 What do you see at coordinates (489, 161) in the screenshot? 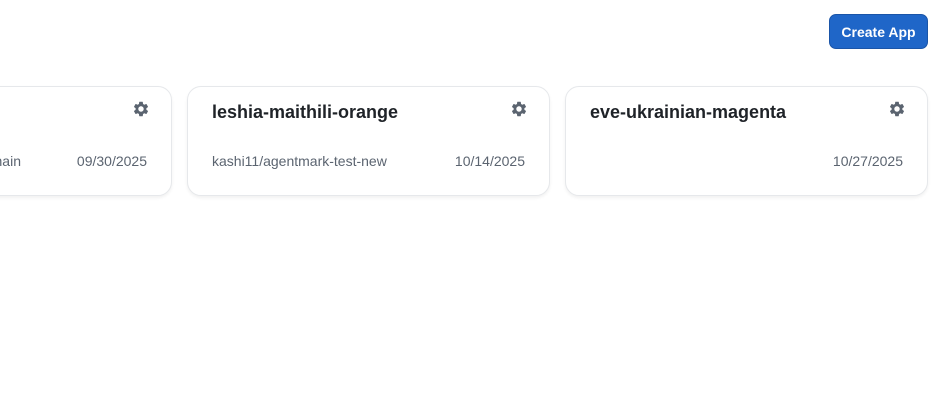
I see `app-card-date: 10/14/2025` at bounding box center [489, 161].